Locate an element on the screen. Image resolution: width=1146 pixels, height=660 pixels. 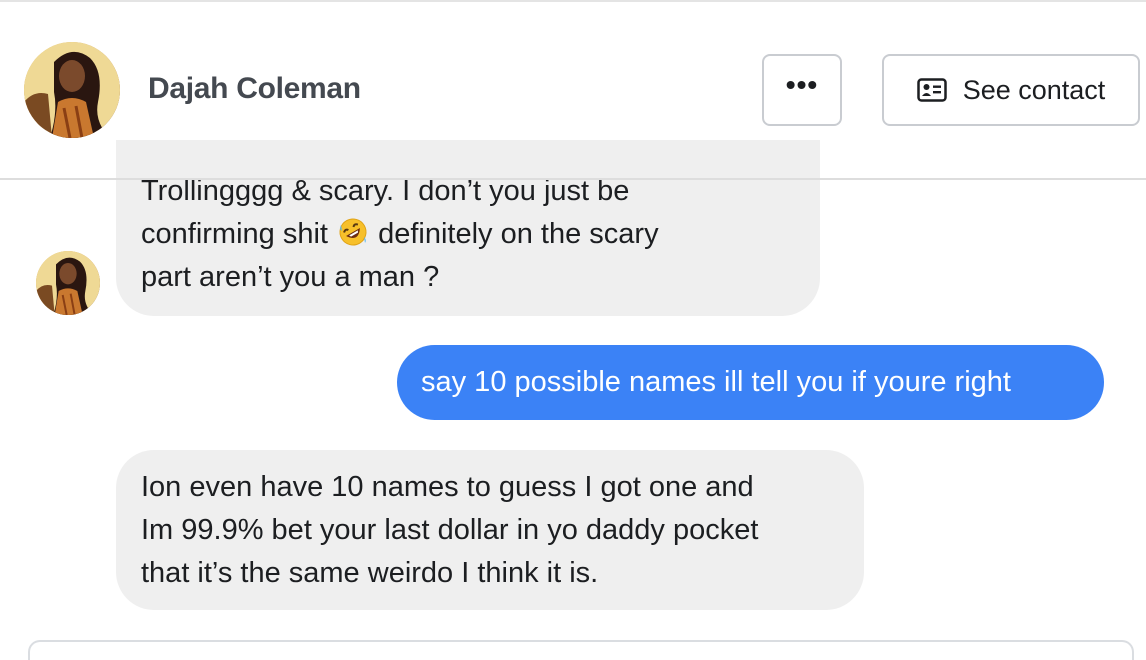
message-text: confirming shit is located at coordinates (234, 234).